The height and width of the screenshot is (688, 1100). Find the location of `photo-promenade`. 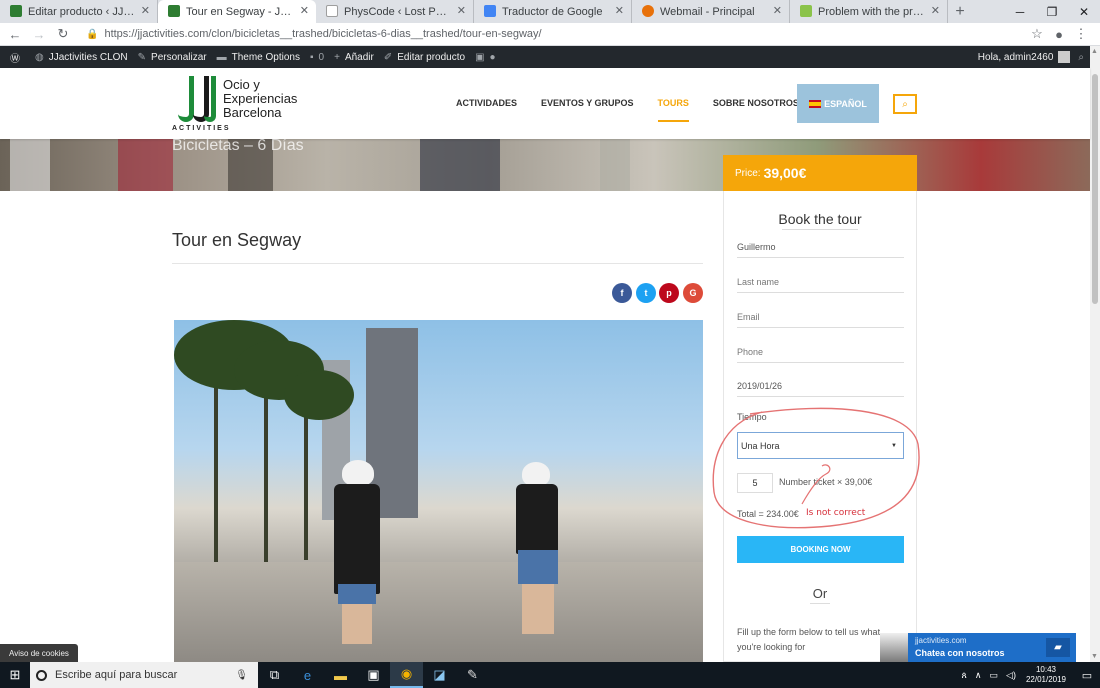

photo-promenade is located at coordinates (438, 612).